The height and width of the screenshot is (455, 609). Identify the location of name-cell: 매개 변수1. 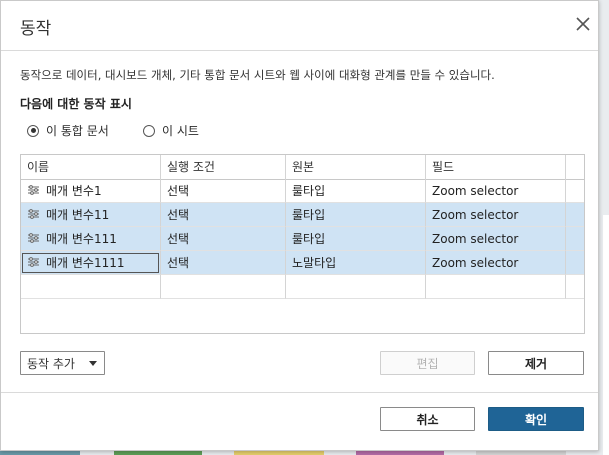
(91, 191).